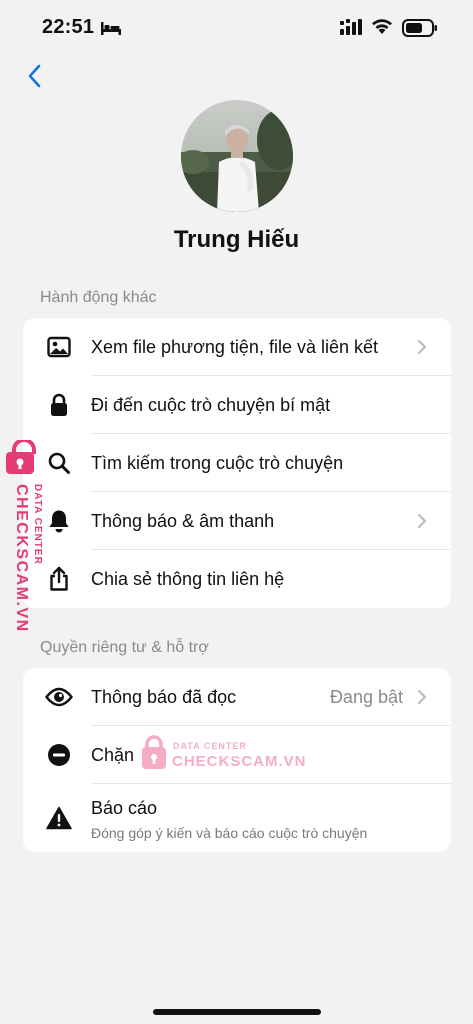 Image resolution: width=473 pixels, height=1024 pixels. Describe the element at coordinates (234, 346) in the screenshot. I see `row-label: Xem file phương tiện, file và liên kết` at that location.